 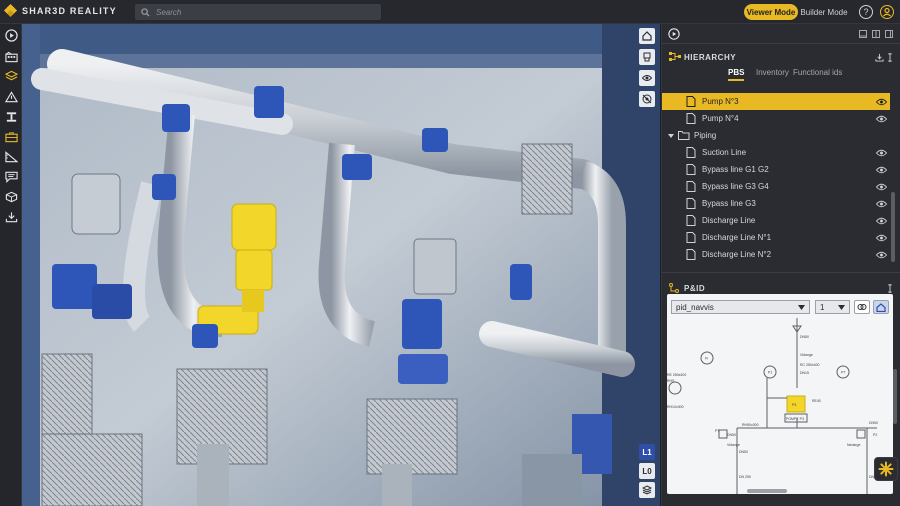 I want to click on pump-filter-icon, so click(x=647, y=57).